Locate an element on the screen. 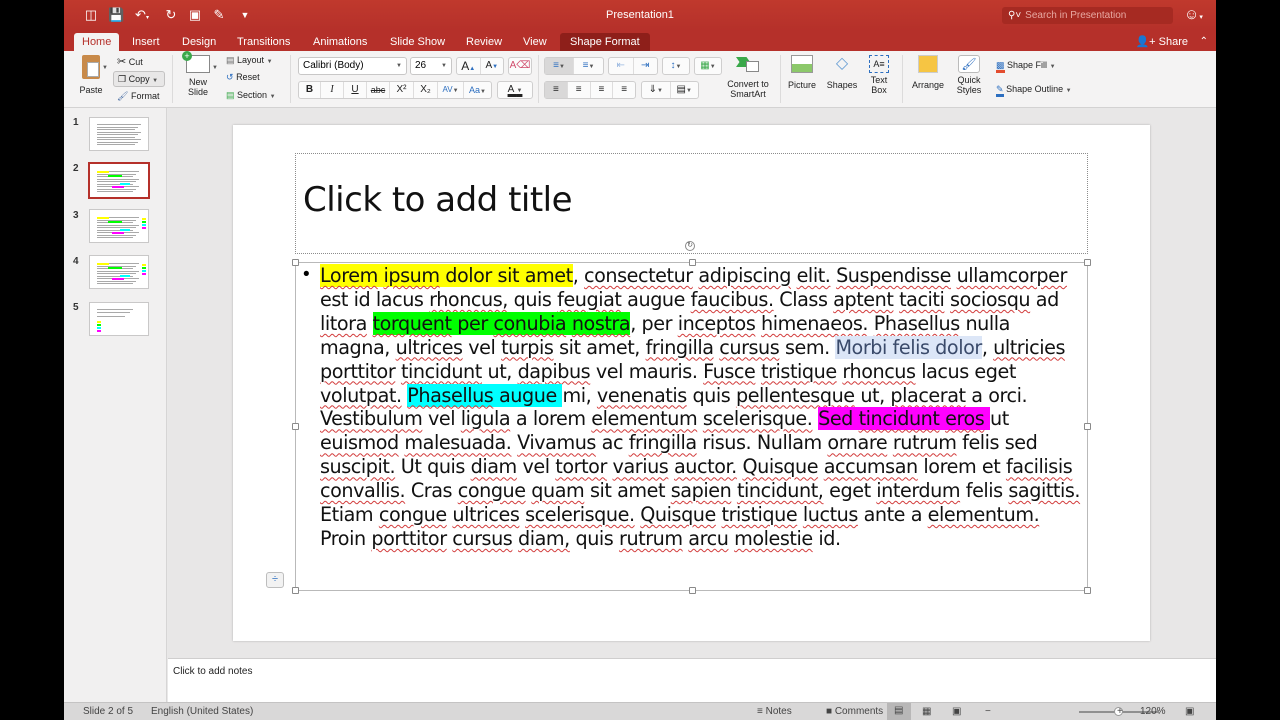 This screenshot has width=1280, height=720. tab-transitions: Transitions is located at coordinates (263, 42).